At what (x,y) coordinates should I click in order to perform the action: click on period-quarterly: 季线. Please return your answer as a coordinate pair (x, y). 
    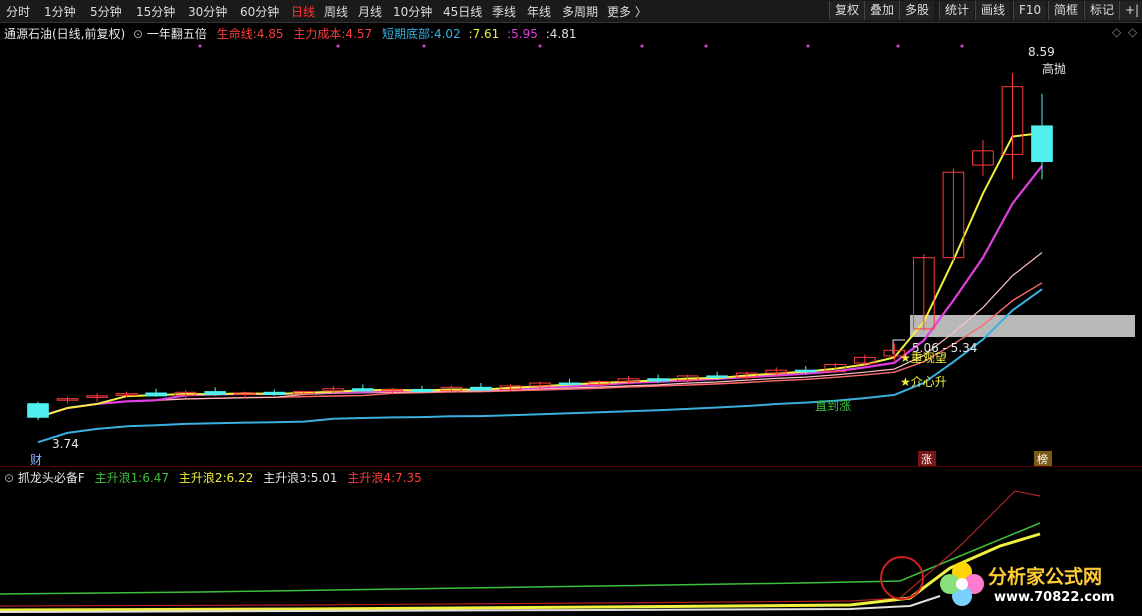
    Looking at the image, I should click on (504, 11).